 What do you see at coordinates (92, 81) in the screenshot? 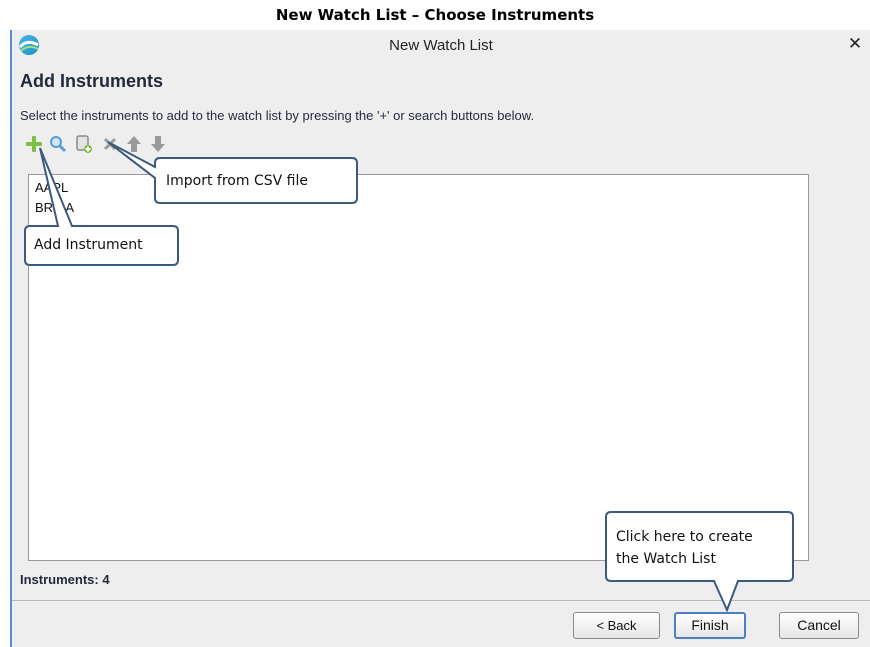
I see `page-heading: Add Instruments` at bounding box center [92, 81].